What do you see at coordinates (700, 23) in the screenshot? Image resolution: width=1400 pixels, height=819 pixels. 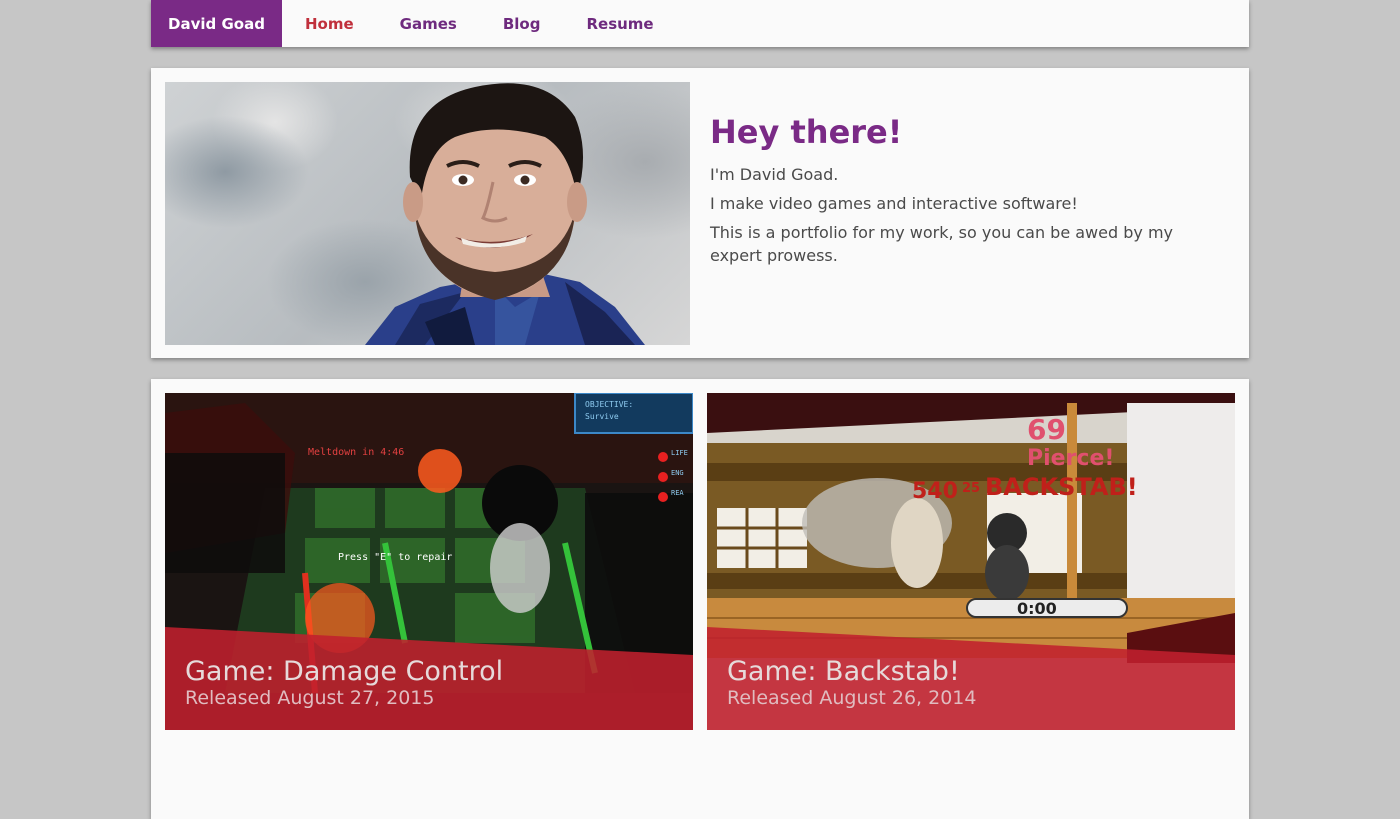 I see `top-navbar: David Goad Home Games Blog Resume` at bounding box center [700, 23].